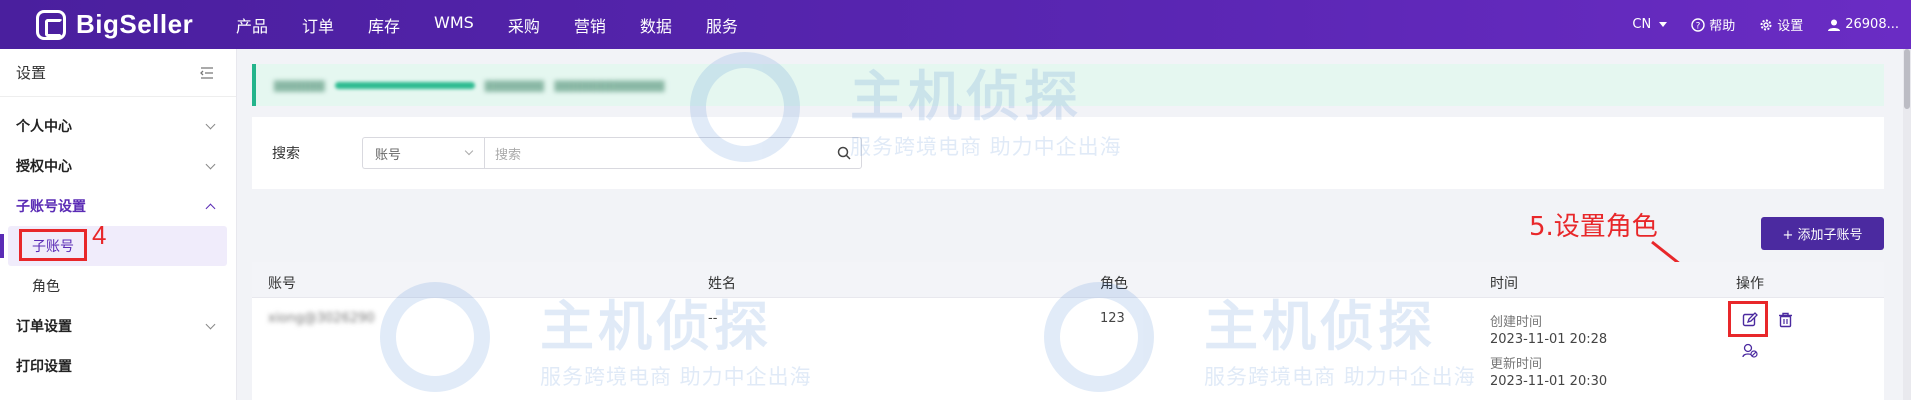  I want to click on chevron-up-icon, so click(210, 208).